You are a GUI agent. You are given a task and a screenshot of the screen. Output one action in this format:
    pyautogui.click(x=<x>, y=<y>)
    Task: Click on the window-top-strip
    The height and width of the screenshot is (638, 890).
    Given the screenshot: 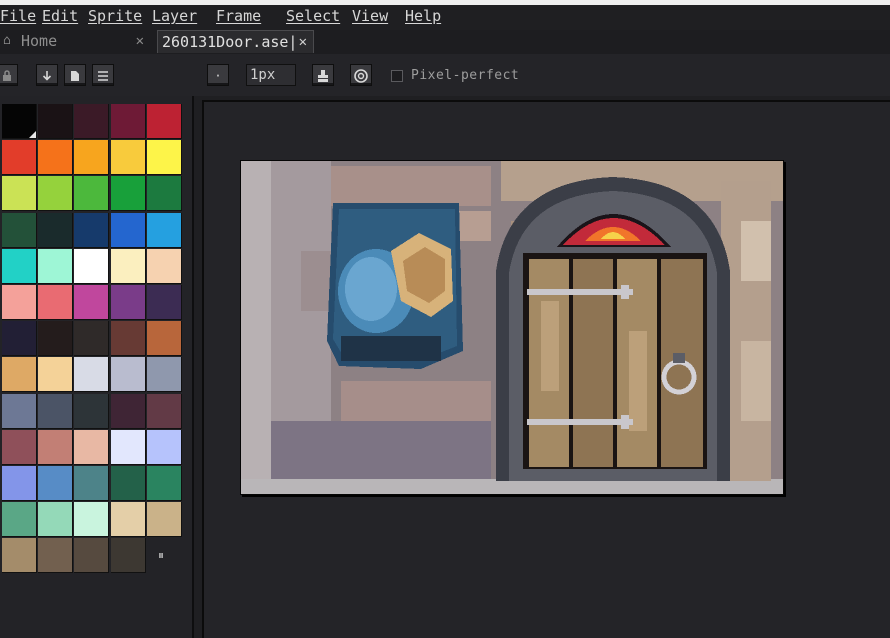 What is the action you would take?
    pyautogui.click(x=445, y=2)
    